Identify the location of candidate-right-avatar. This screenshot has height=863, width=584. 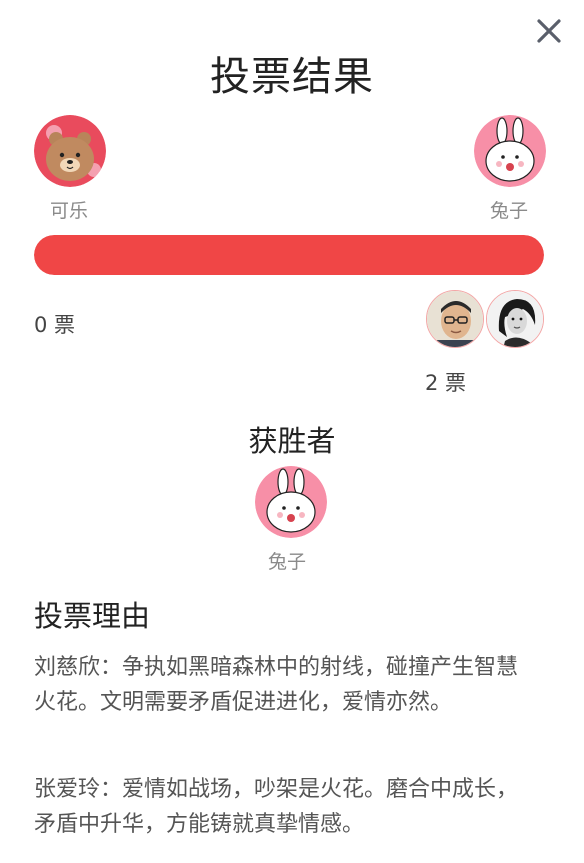
(510, 151).